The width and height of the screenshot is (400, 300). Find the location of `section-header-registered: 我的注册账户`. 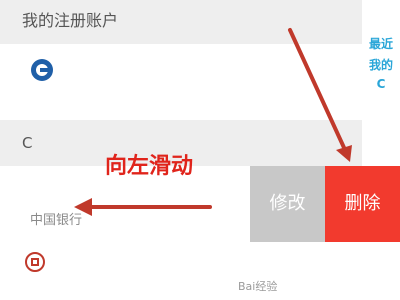

section-header-registered: 我的注册账户 is located at coordinates (181, 22).